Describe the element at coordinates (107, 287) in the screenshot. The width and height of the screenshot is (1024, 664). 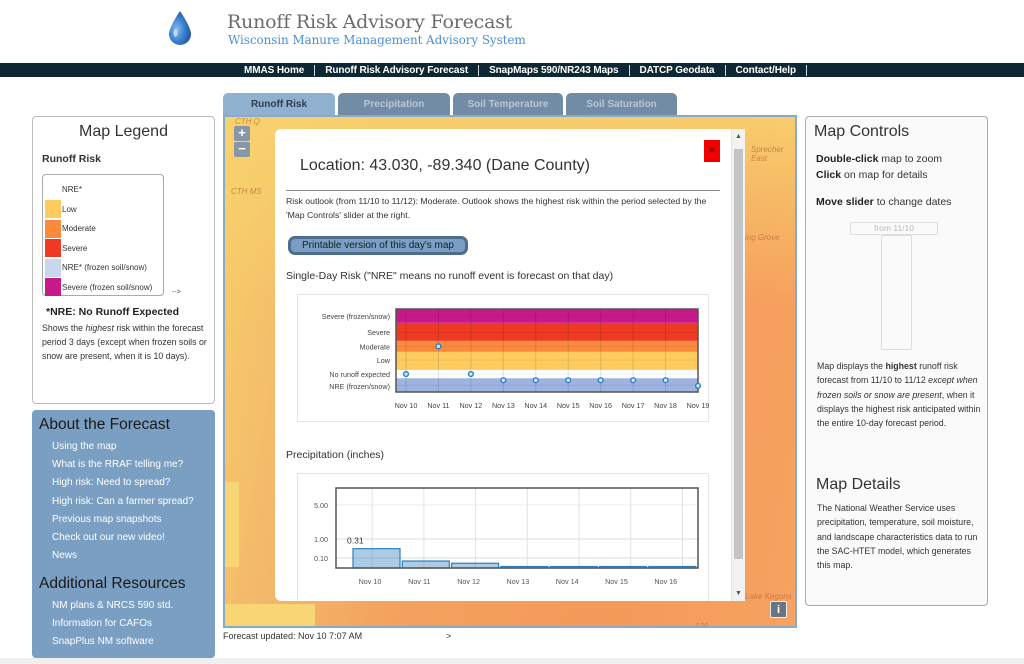
I see `legend-label: Severe (frozen soil/snow)` at that location.